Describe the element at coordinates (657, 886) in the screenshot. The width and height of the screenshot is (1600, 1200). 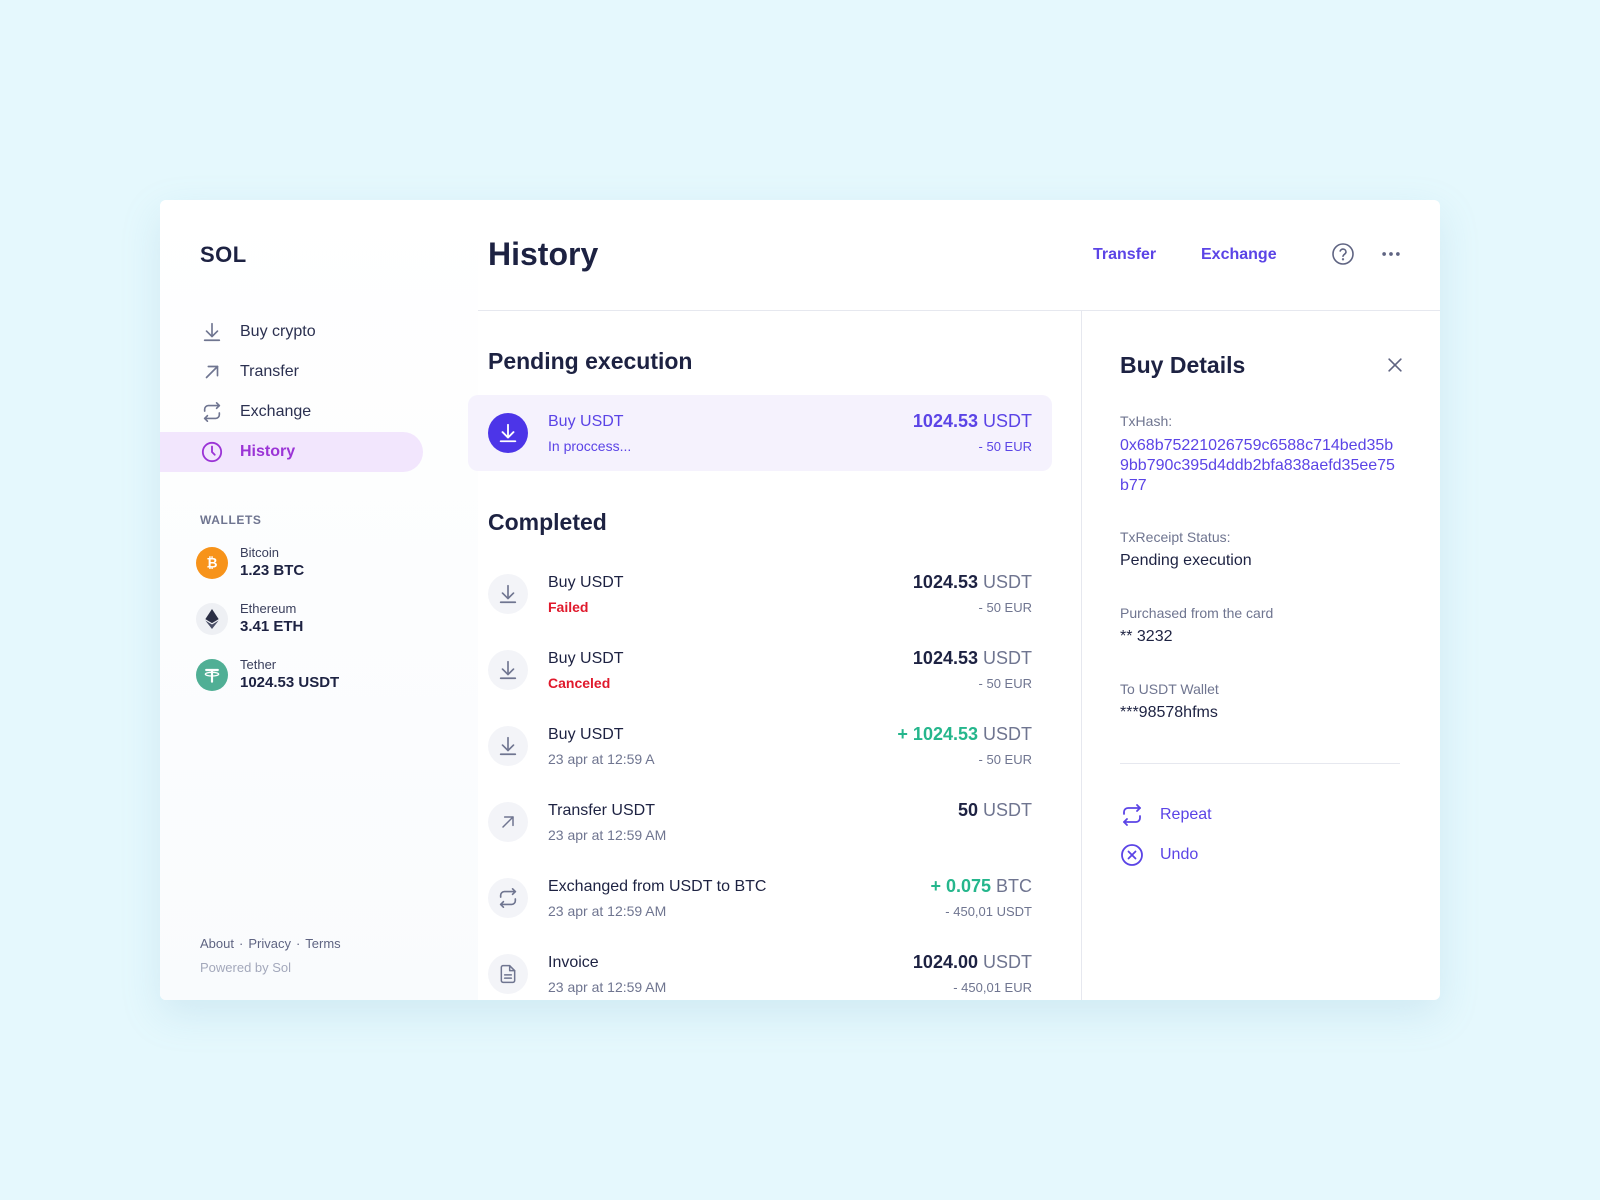
I see `transaction-name: Exchanged from USDT to BTC` at that location.